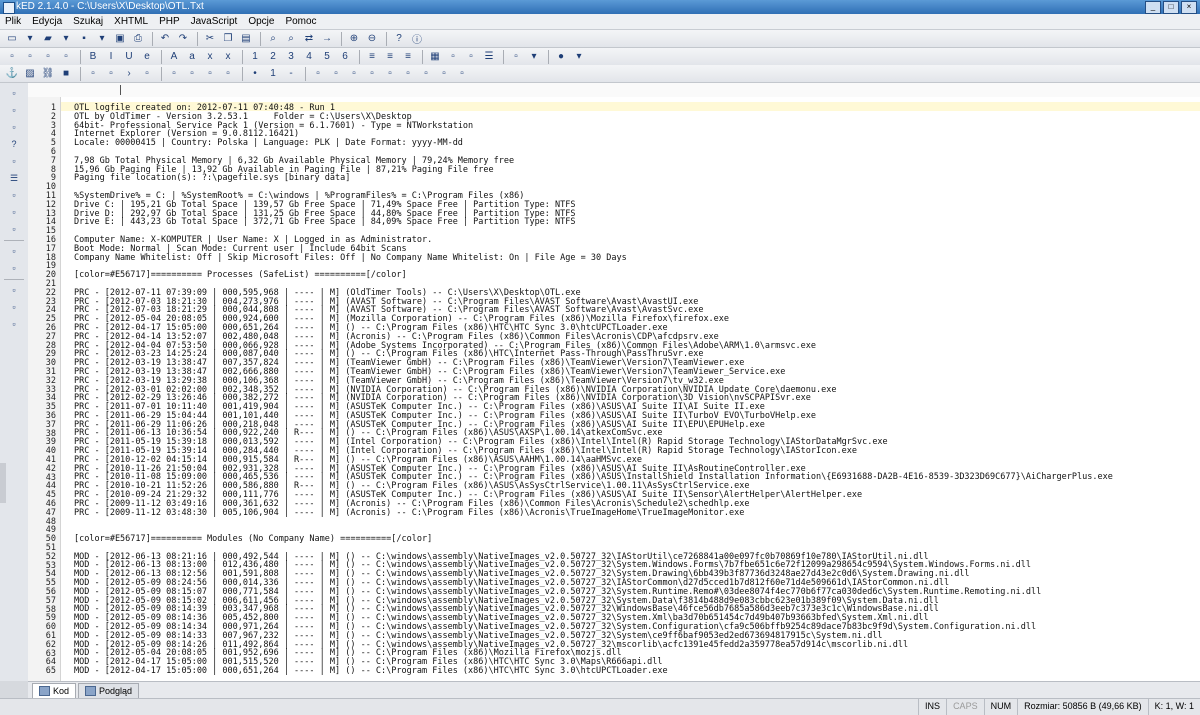 This screenshot has height=715, width=1200. Describe the element at coordinates (192, 74) in the screenshot. I see `frameset-icon: ▫` at that location.